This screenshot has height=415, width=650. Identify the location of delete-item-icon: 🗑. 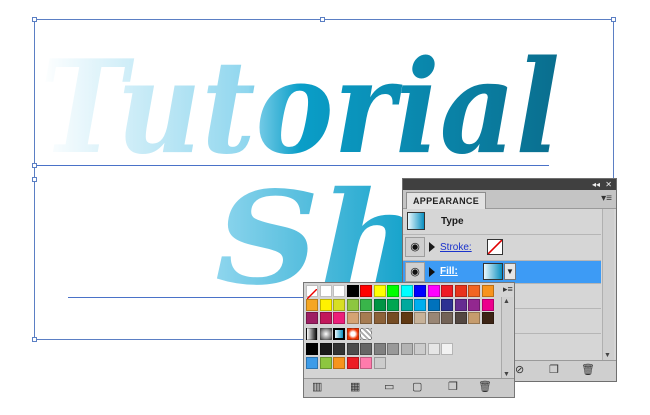
(588, 370).